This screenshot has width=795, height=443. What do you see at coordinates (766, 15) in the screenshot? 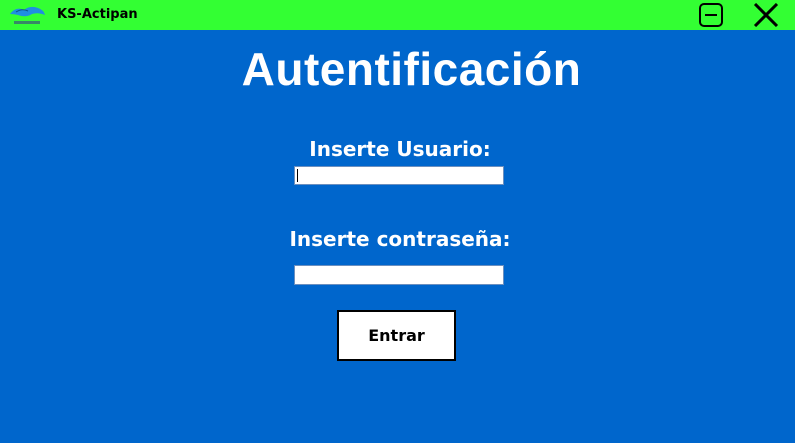
I see `close-button` at bounding box center [766, 15].